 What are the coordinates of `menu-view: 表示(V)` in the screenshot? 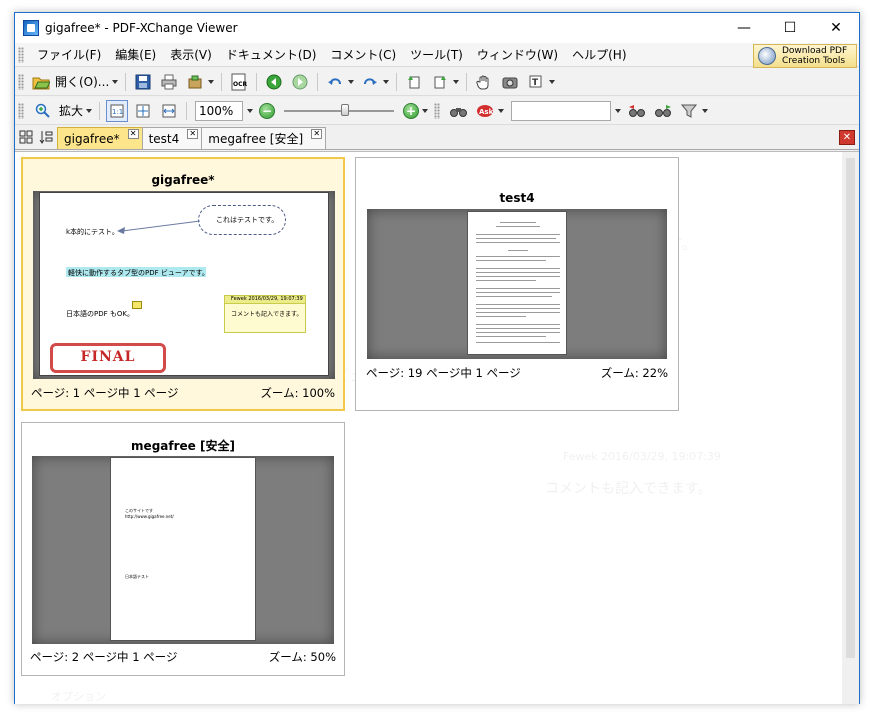 It's located at (191, 55).